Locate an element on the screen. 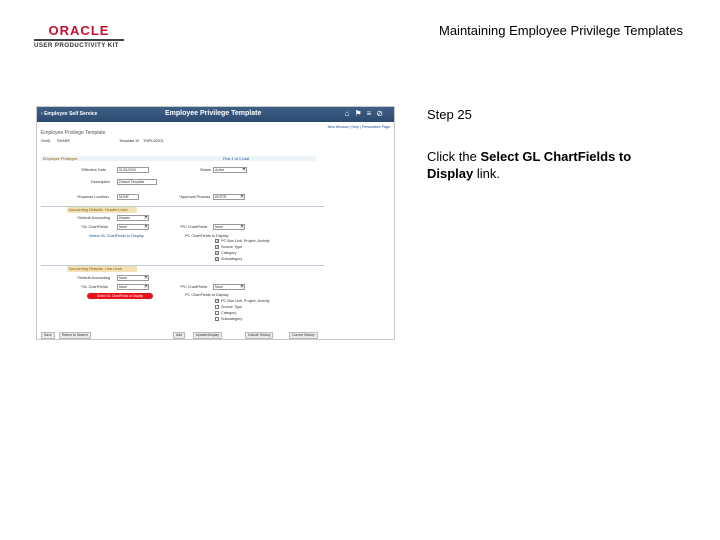 The image size is (720, 540). header-icons: ⌂⚑≡⊘ is located at coordinates (366, 113).